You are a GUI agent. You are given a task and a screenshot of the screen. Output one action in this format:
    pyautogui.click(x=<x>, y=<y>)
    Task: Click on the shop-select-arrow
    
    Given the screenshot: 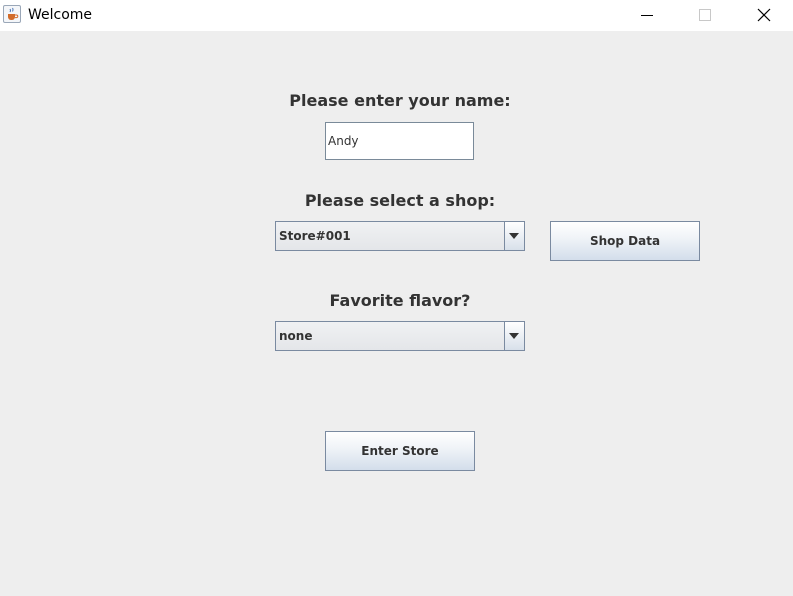 What is the action you would take?
    pyautogui.click(x=514, y=236)
    